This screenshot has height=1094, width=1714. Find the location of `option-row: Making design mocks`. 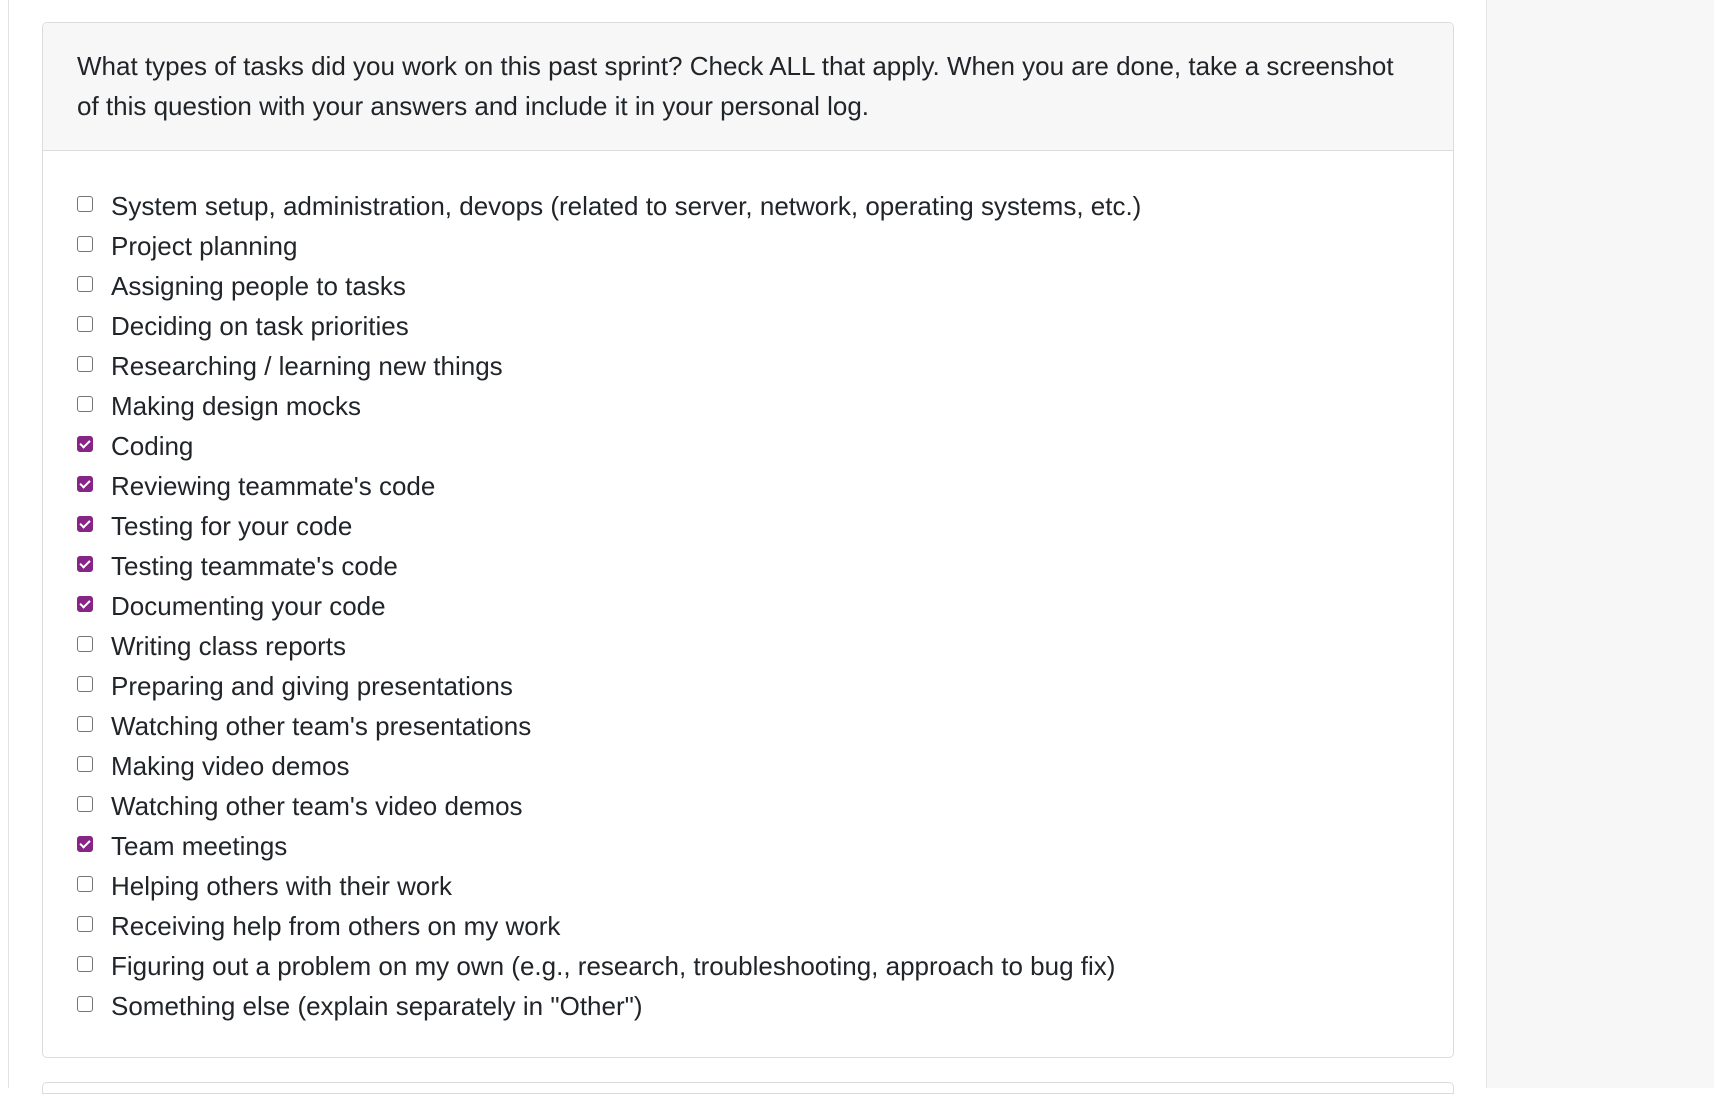

option-row: Making design mocks is located at coordinates (765, 406).